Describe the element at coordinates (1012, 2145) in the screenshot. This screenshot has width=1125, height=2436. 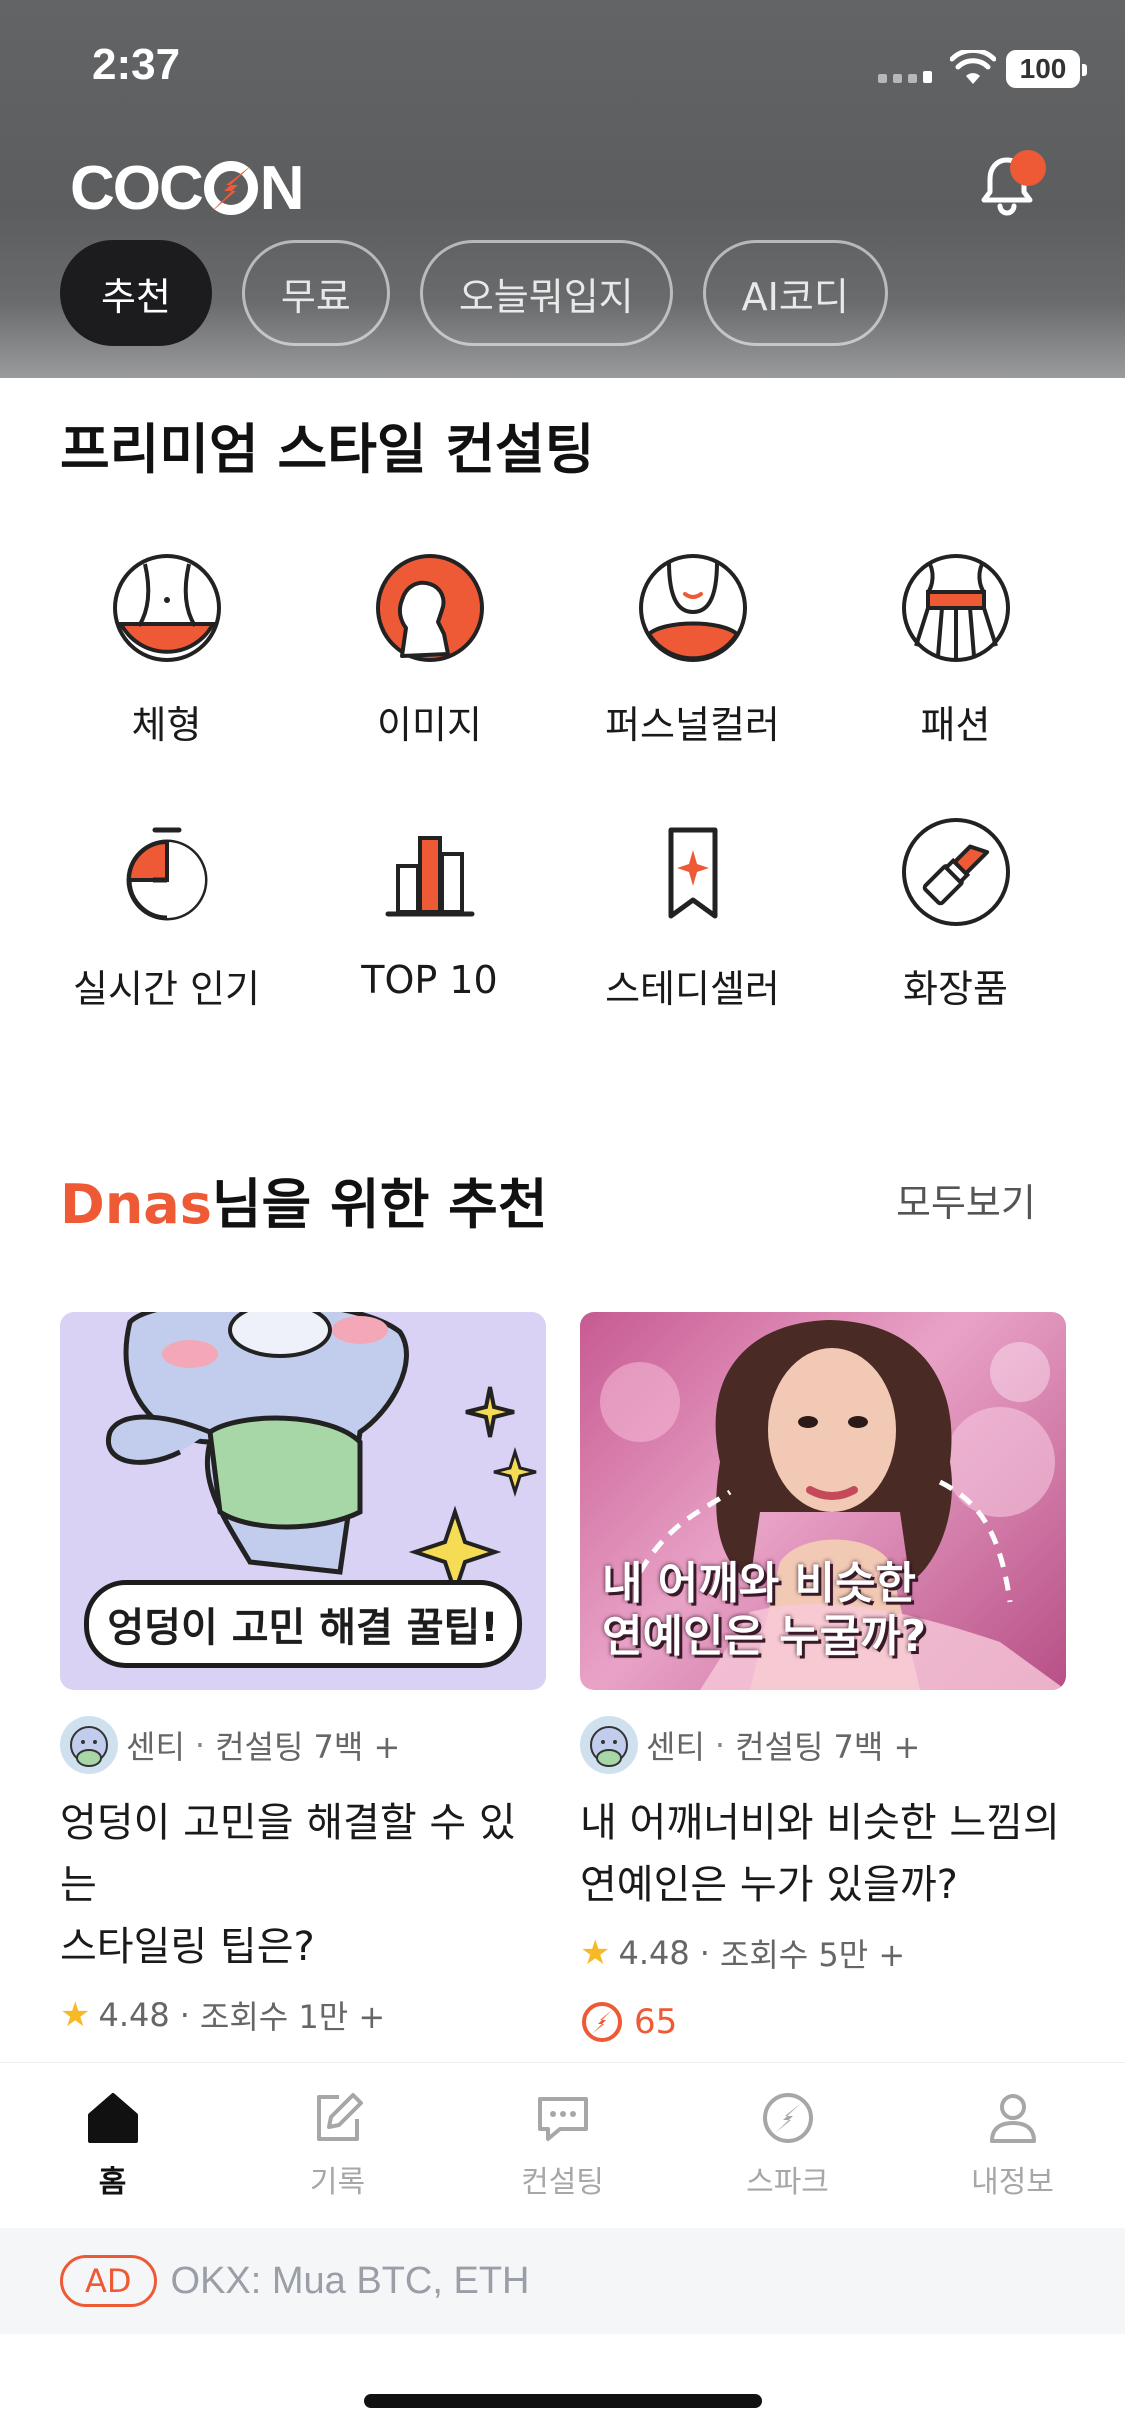
I see `tab-my-info: 내정보` at that location.